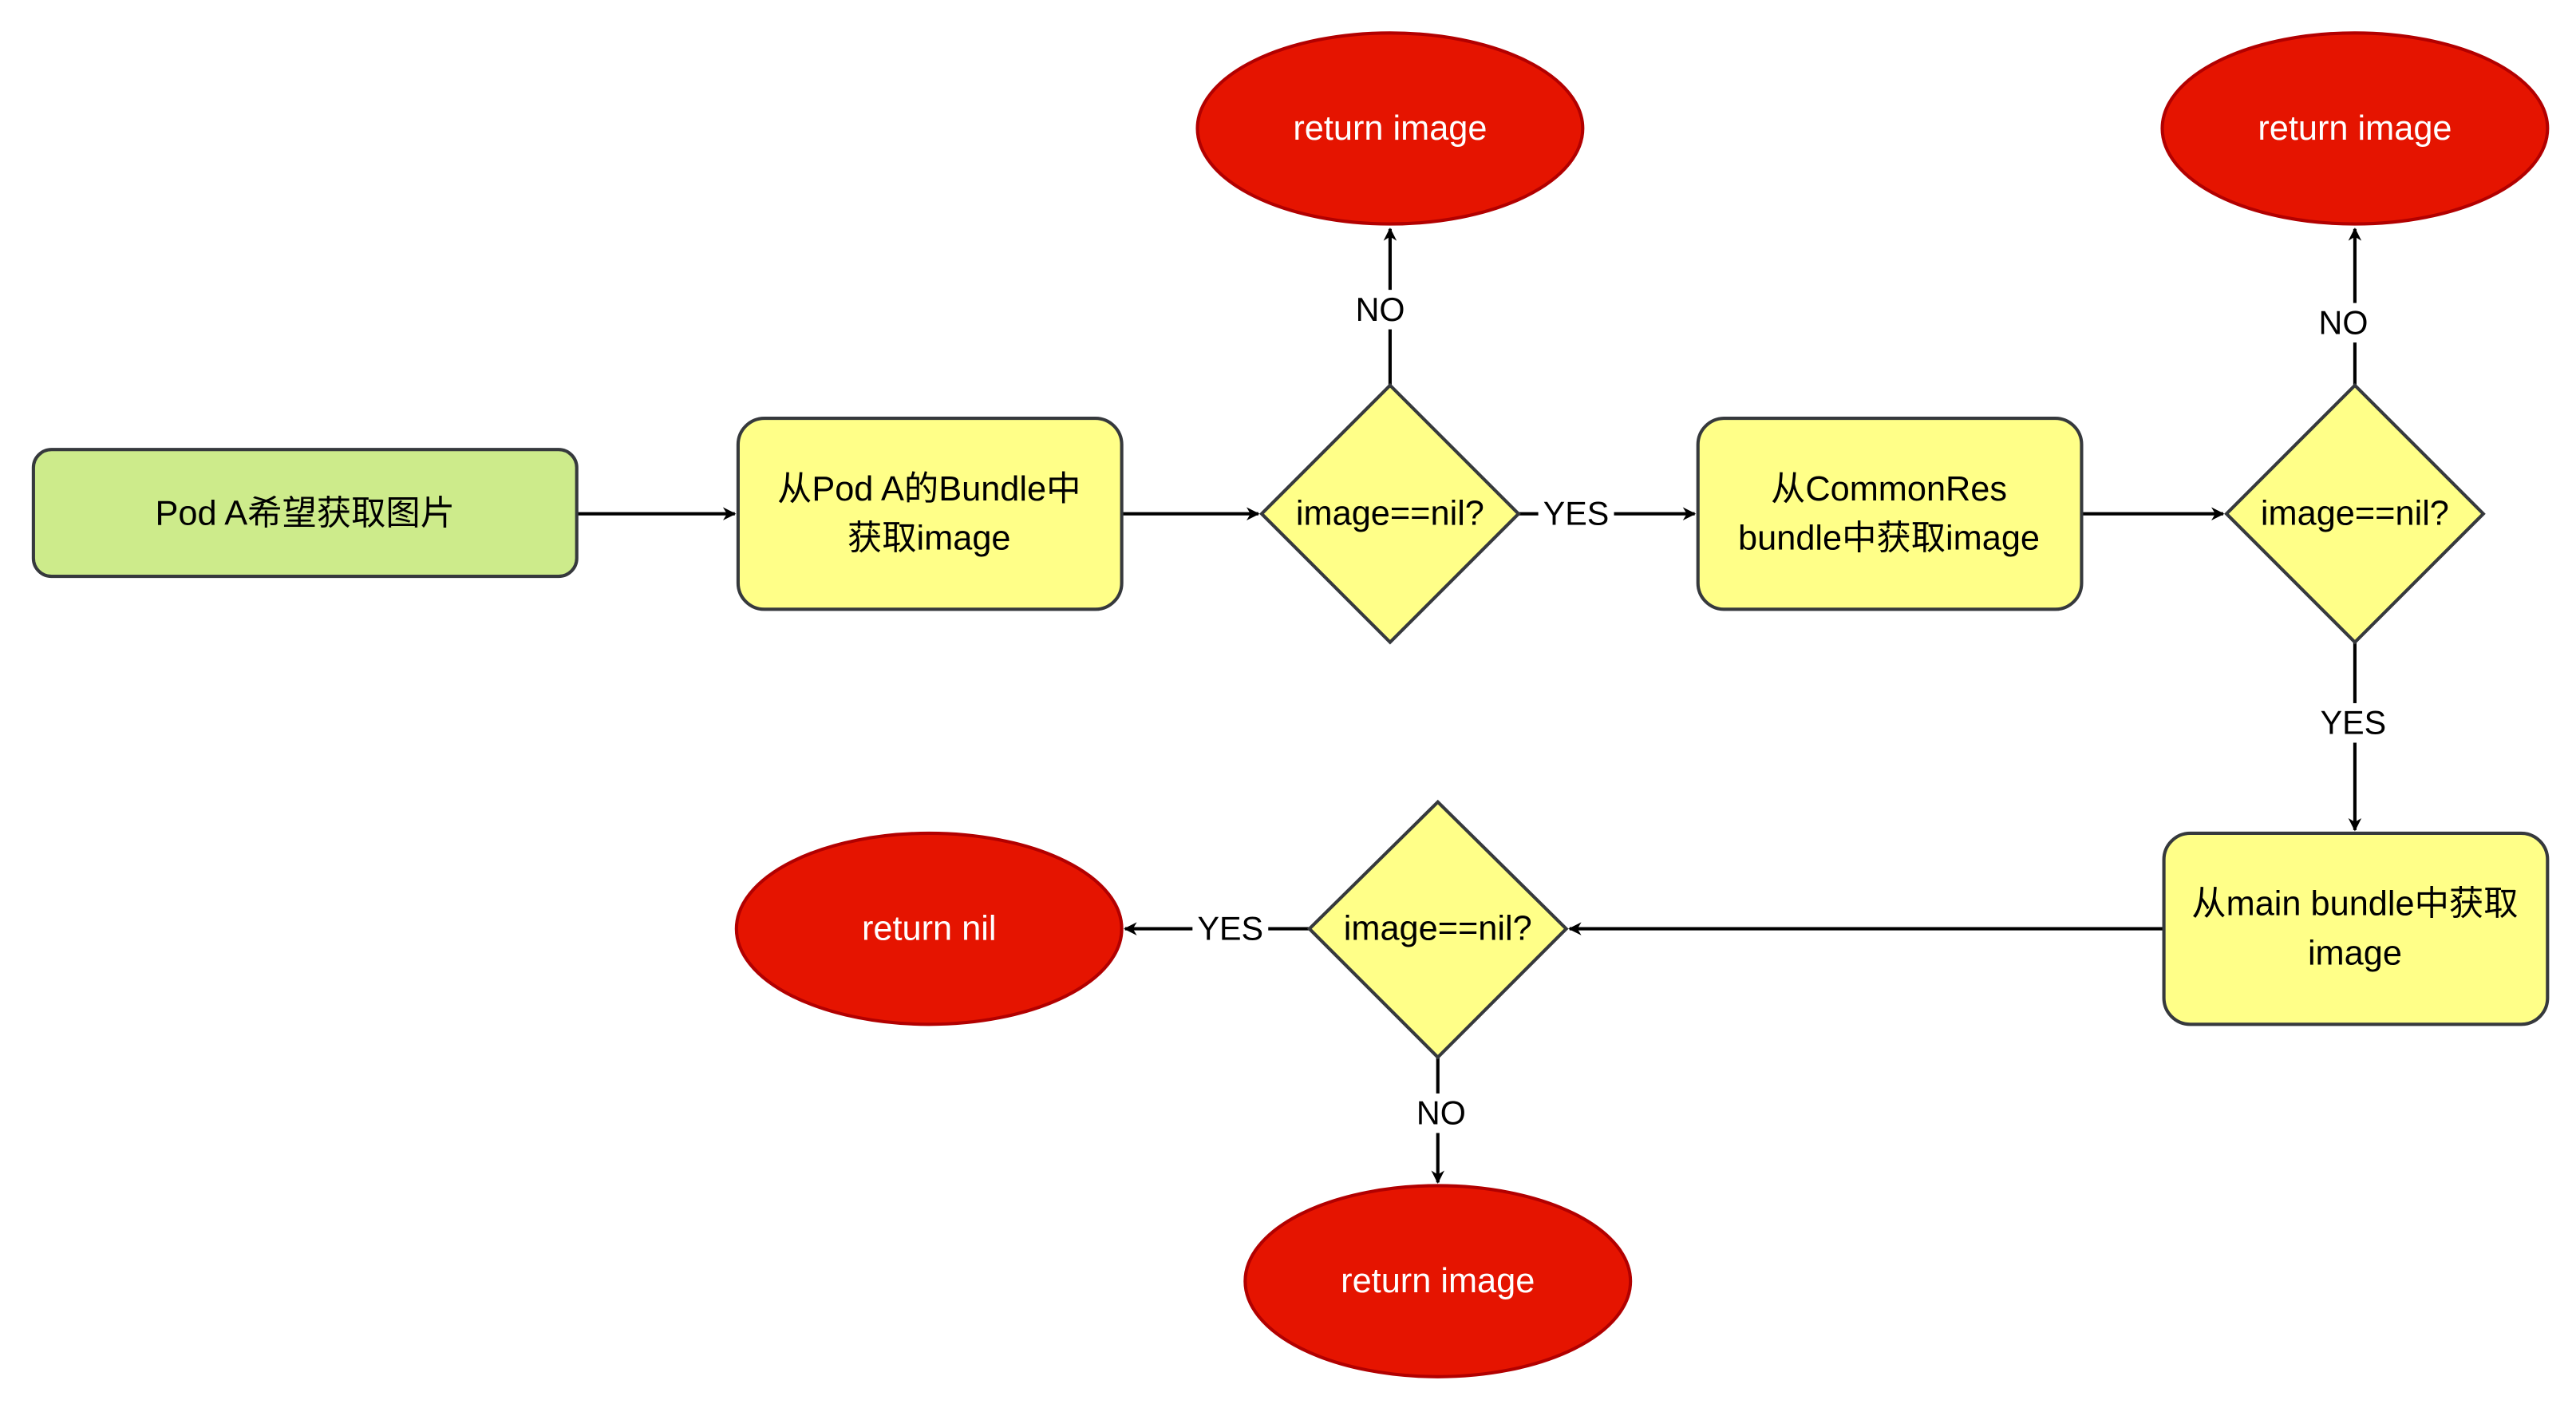 The image size is (2576, 1408). I want to click on return1-label: return image, so click(1390, 129).